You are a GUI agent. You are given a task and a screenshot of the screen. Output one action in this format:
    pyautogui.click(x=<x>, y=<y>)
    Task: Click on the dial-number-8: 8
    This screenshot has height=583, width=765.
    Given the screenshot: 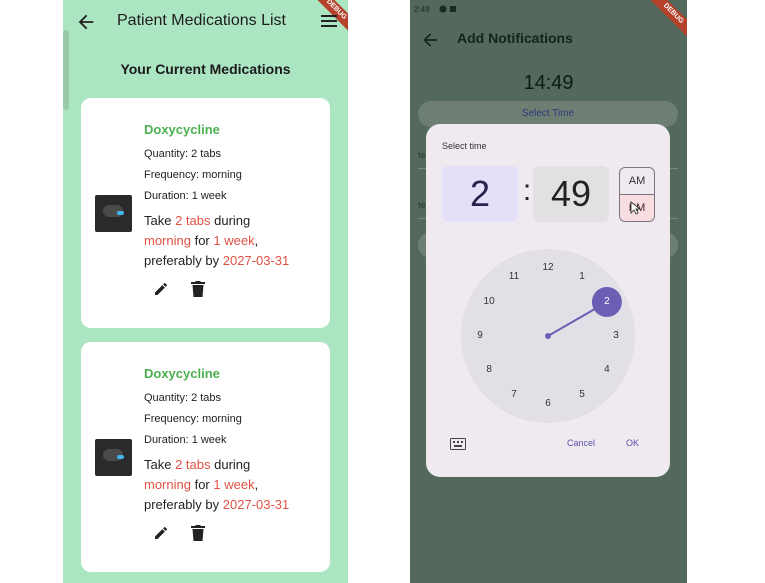 What is the action you would take?
    pyautogui.click(x=489, y=370)
    